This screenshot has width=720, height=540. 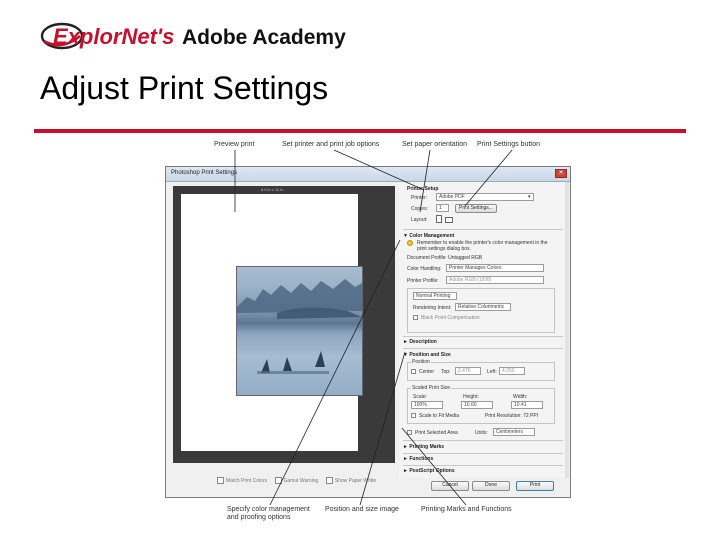 I want to click on explornet-logo: ExplorNet's, so click(x=107, y=36).